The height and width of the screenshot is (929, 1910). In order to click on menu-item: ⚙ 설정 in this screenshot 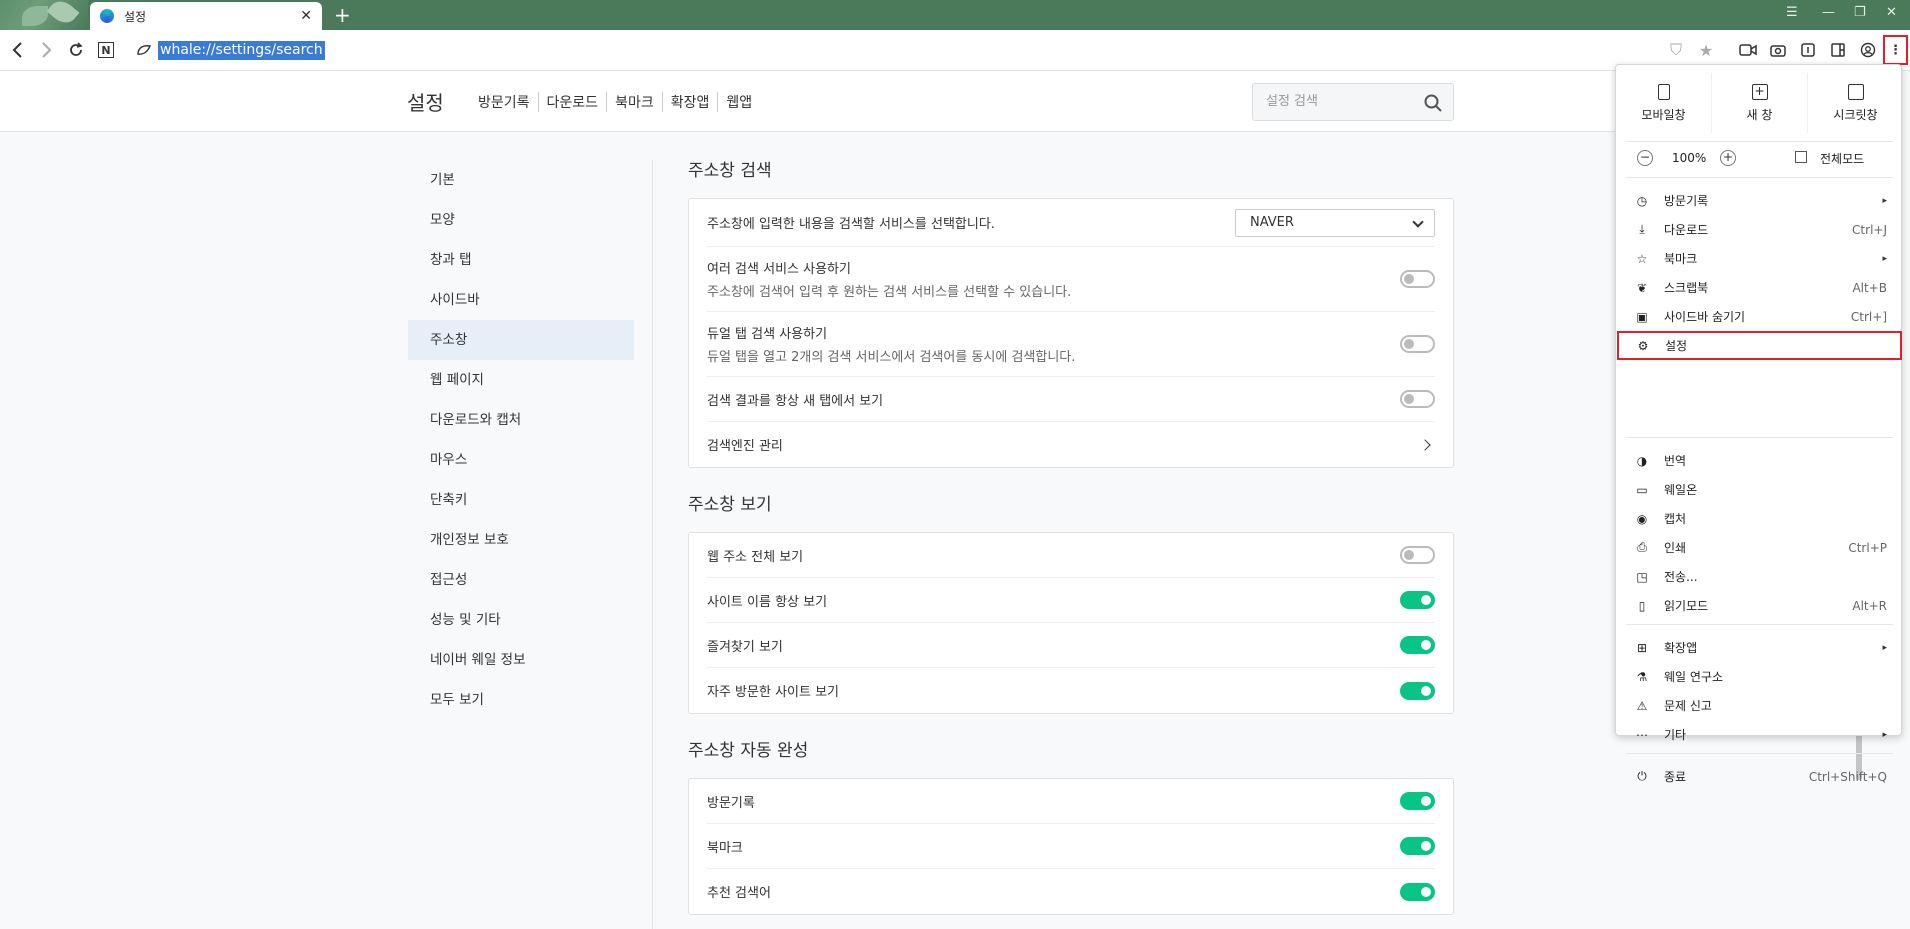, I will do `click(1759, 345)`.